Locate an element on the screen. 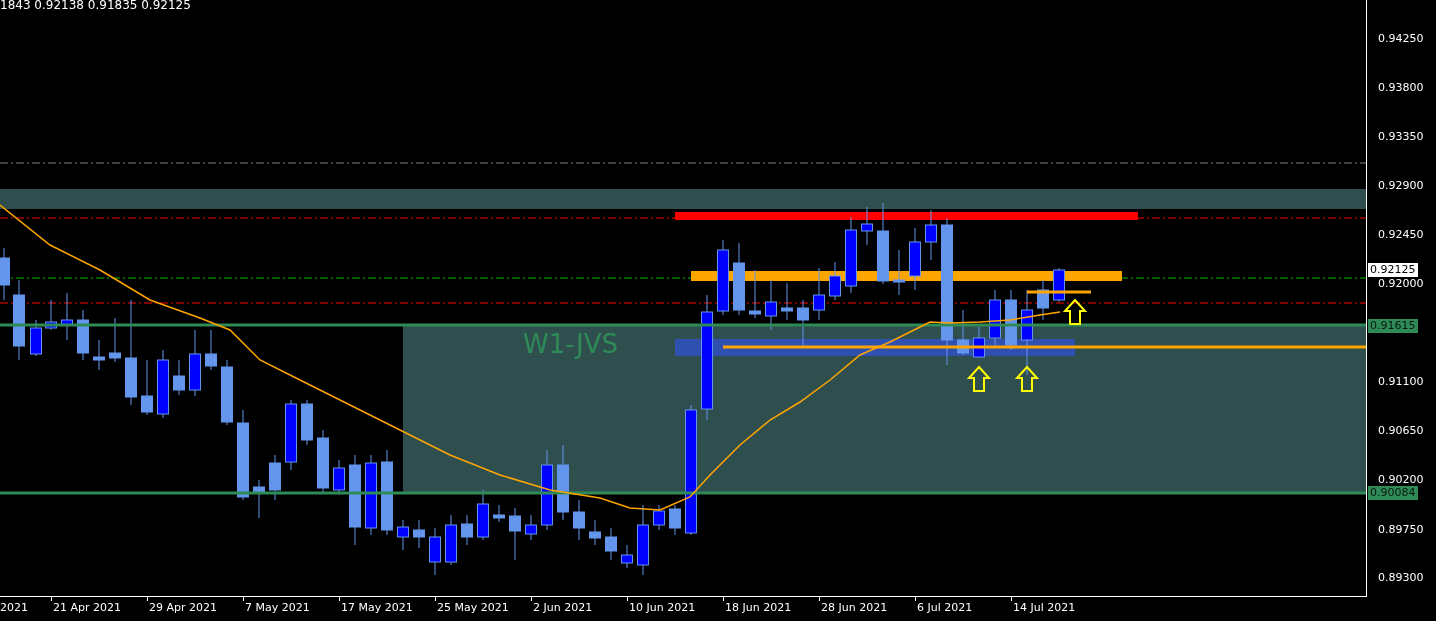 This screenshot has height=621, width=1436. price-tick-label: 0.90650 is located at coordinates (1401, 431).